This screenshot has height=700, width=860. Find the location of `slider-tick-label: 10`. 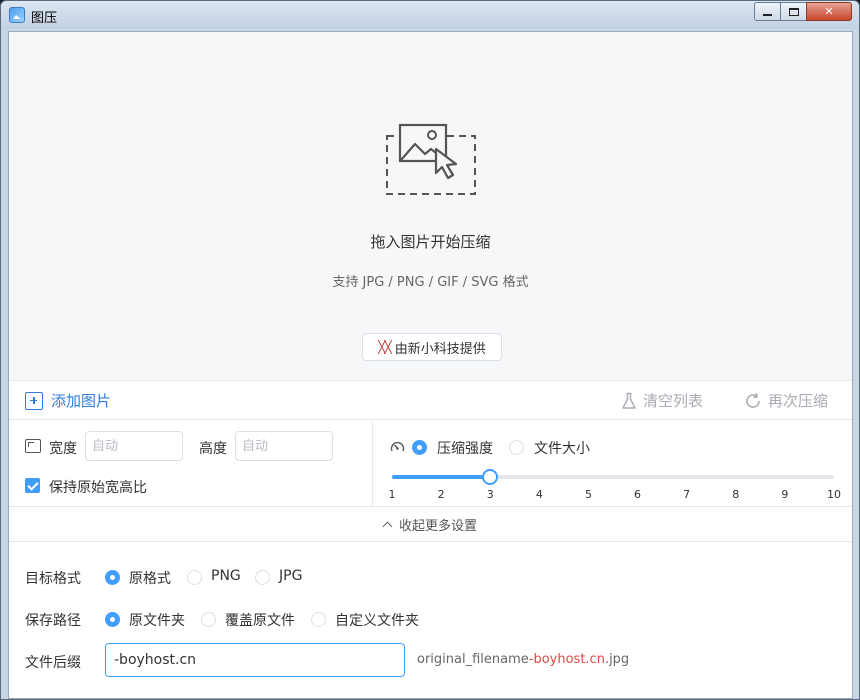

slider-tick-label: 10 is located at coordinates (834, 494).